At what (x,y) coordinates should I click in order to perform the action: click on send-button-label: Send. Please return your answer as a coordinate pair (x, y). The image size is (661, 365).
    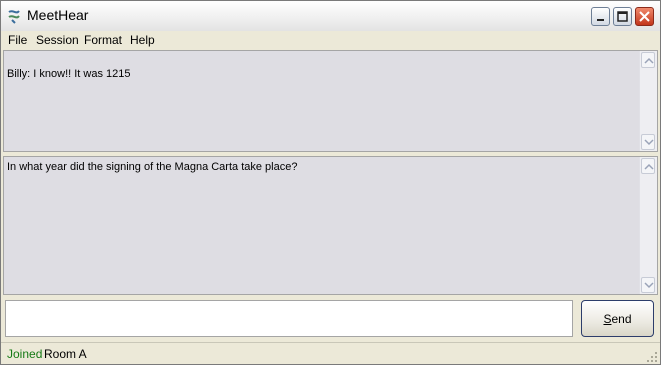
    Looking at the image, I should click on (617, 319).